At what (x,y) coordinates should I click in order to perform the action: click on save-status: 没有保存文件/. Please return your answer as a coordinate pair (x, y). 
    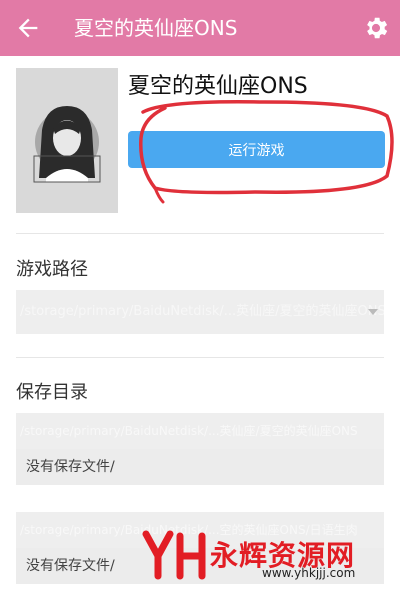
    Looking at the image, I should click on (200, 467).